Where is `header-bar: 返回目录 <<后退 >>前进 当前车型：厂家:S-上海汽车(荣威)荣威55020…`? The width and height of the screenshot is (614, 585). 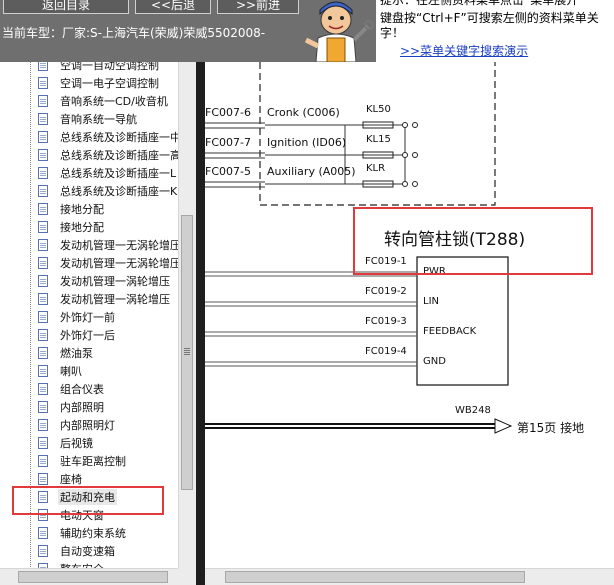
header-bar: 返回目录 <<后退 >>前进 当前车型：厂家:S-上海汽车(荣威)荣威55020… is located at coordinates (307, 31).